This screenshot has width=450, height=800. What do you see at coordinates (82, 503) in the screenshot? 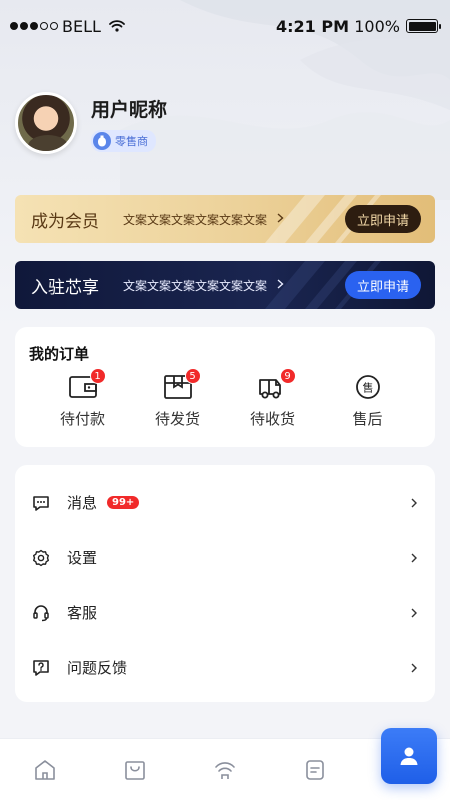
I see `menu-label: 消息` at bounding box center [82, 503].